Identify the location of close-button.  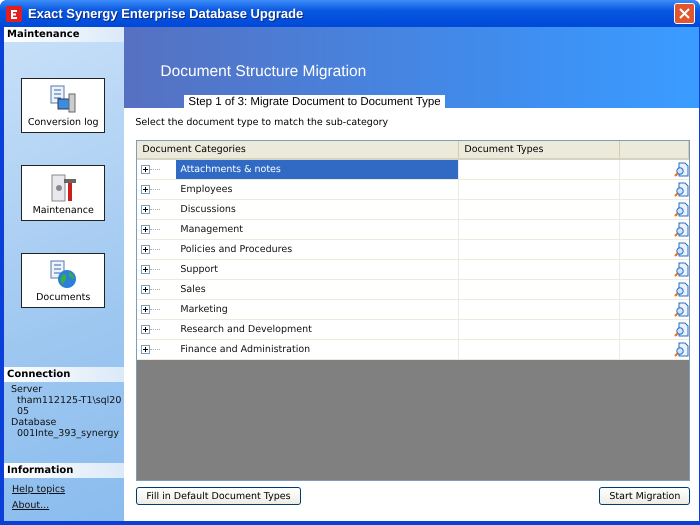
(684, 13).